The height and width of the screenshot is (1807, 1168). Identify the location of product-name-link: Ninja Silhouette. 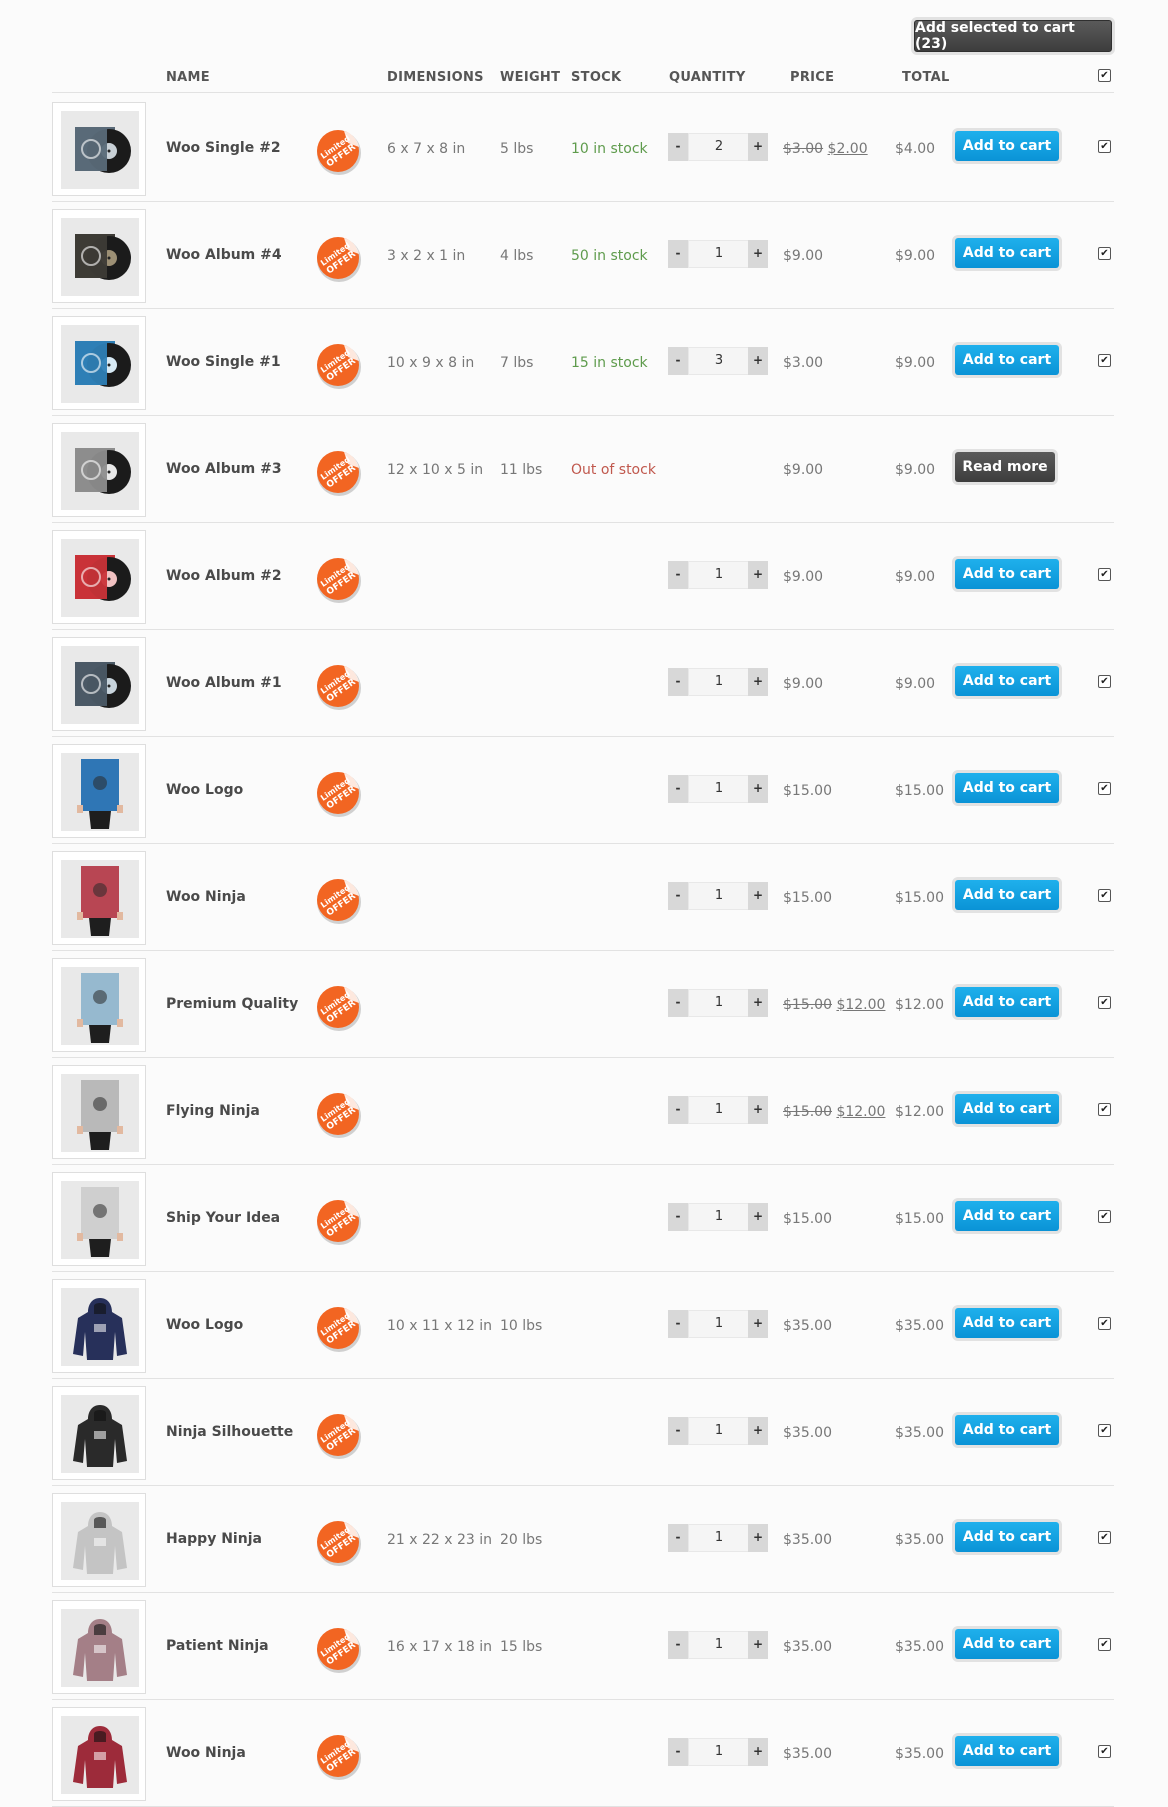
(229, 1432).